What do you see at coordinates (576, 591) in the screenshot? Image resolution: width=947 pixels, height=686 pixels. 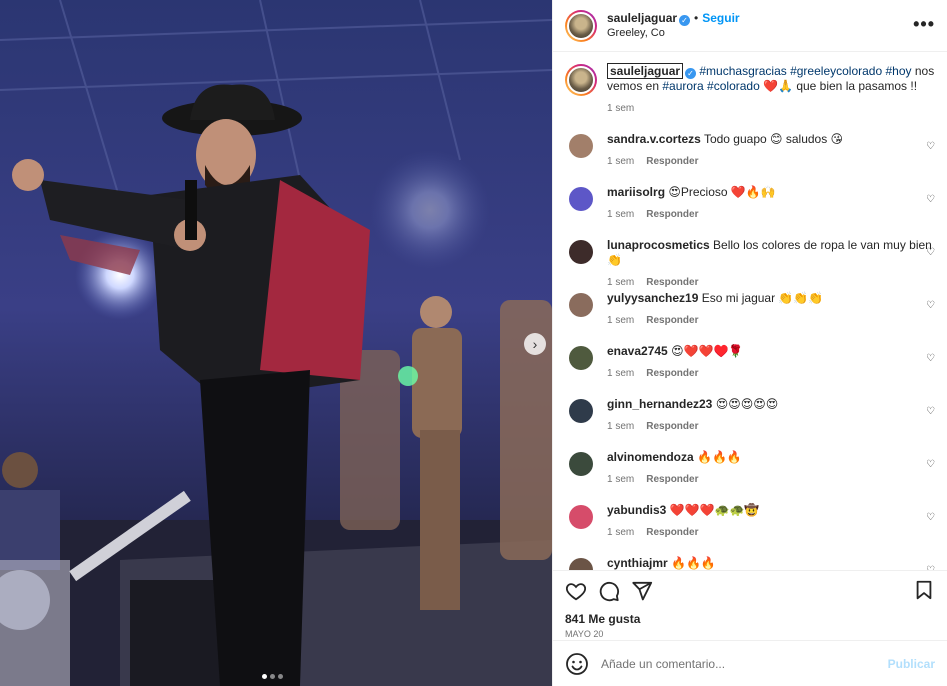 I see `like-heart-icon` at bounding box center [576, 591].